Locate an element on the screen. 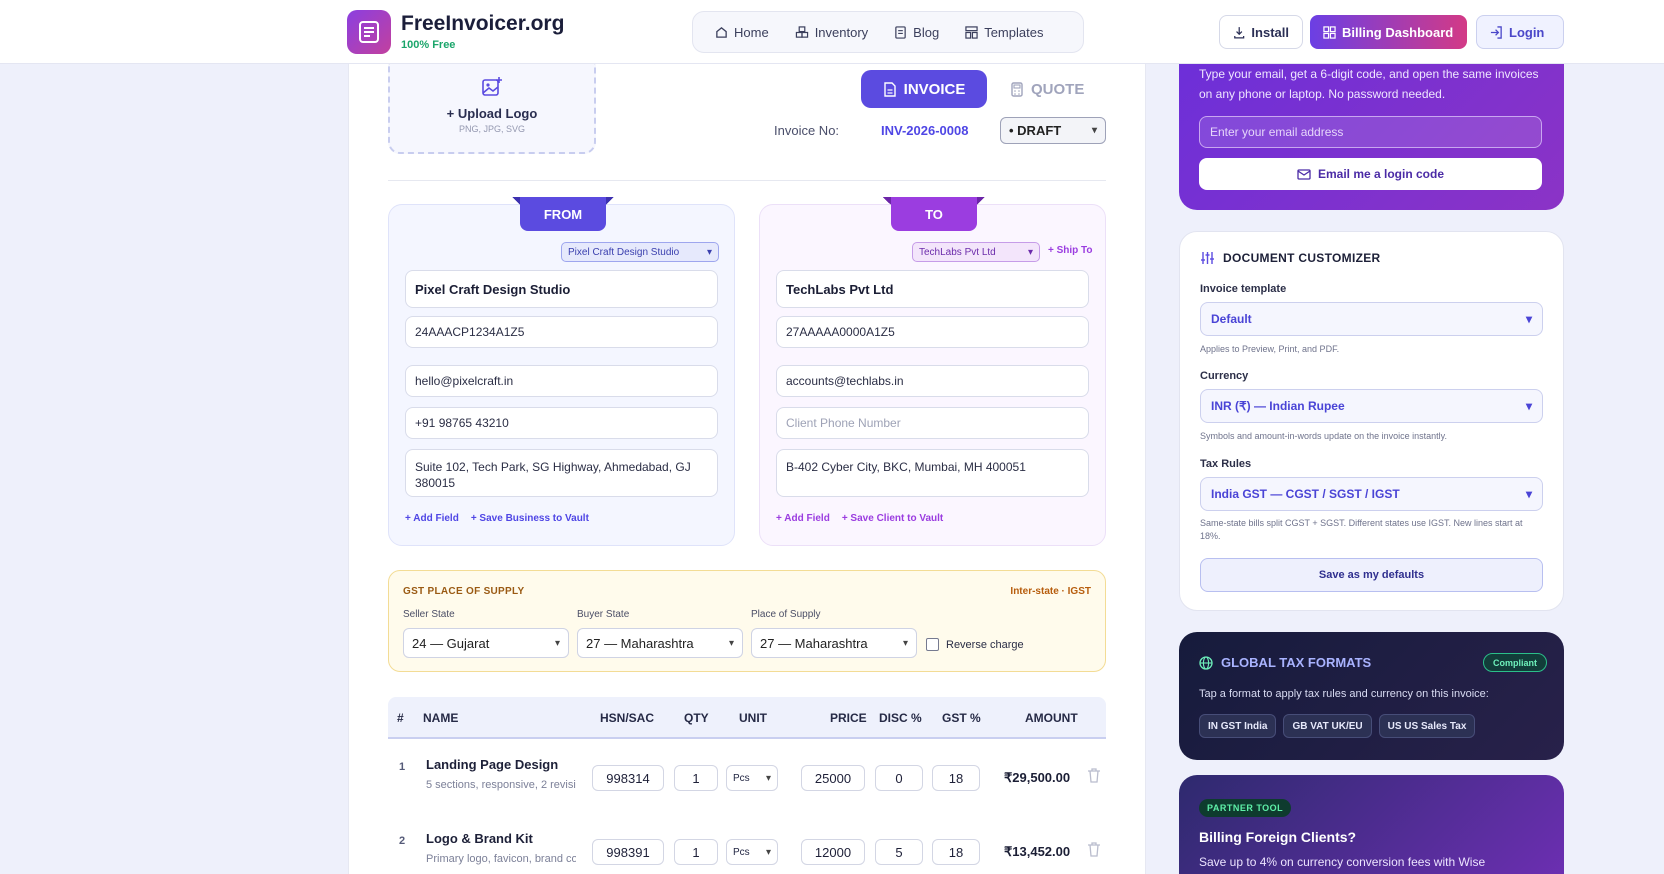  calculator-icon is located at coordinates (1017, 89).